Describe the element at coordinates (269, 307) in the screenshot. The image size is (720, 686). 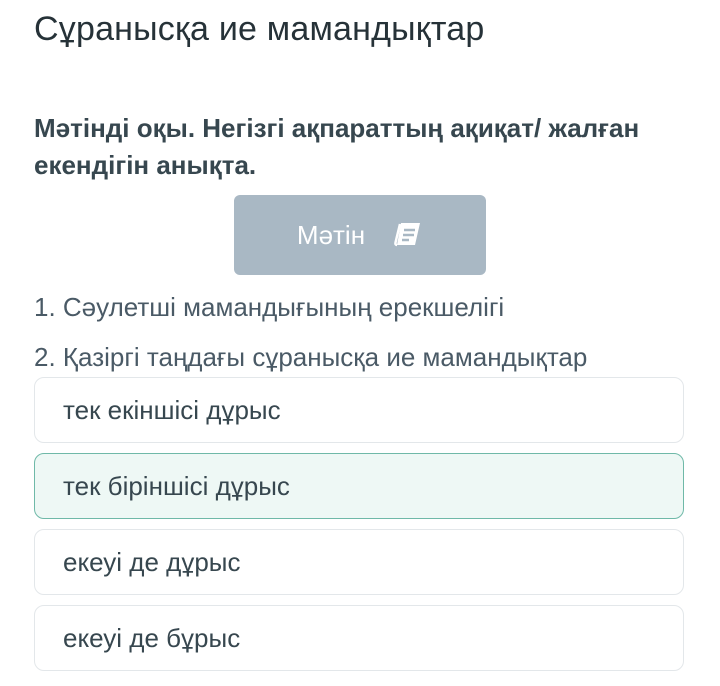
I see `statement-1: 1. Сәулетші мамандығының ерекшелігі` at that location.